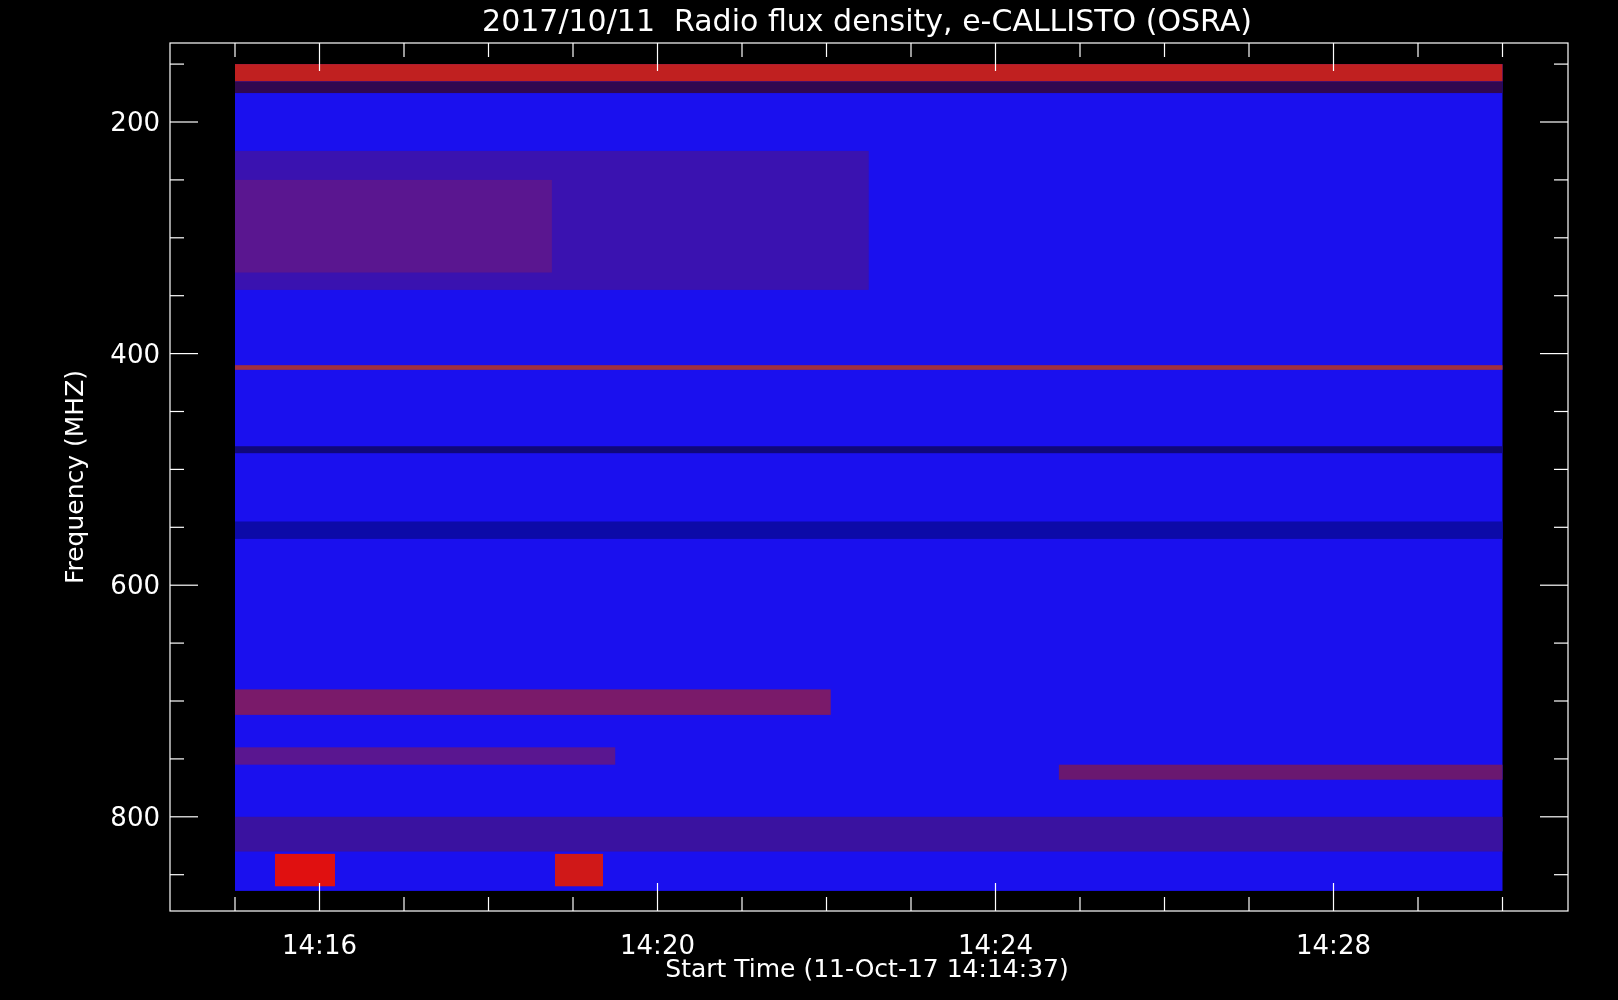  Describe the element at coordinates (867, 20) in the screenshot. I see `chart-title: 2017/10/11 Radio flux density, e-CALLISTO (OSRA)` at that location.